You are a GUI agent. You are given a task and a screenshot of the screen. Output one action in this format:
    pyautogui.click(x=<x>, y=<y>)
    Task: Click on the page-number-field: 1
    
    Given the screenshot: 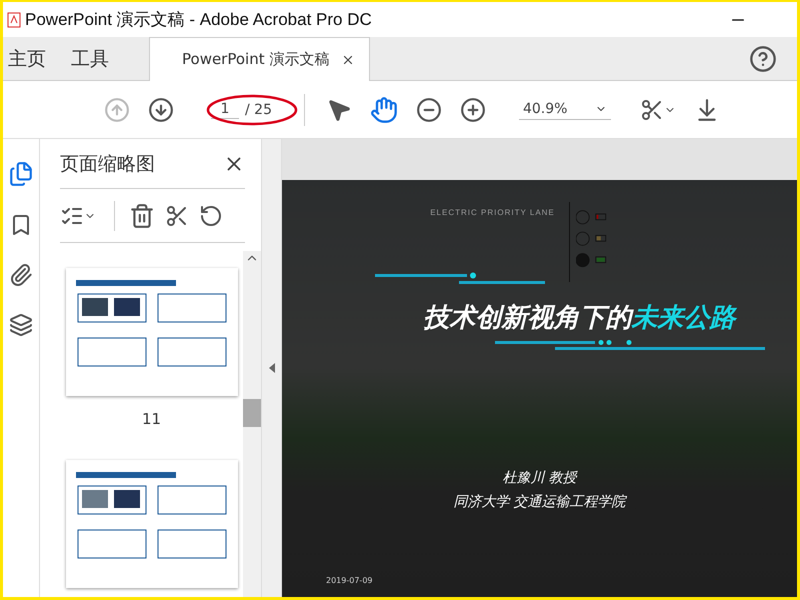 What is the action you would take?
    pyautogui.click(x=225, y=109)
    